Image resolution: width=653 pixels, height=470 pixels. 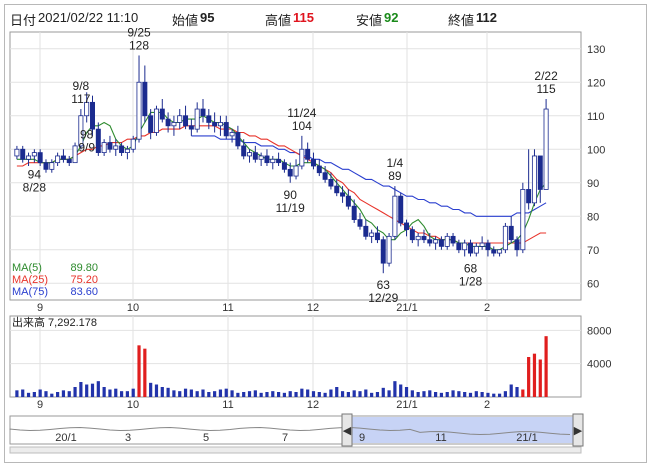 I want to click on annotation-value: 128, so click(x=139, y=45).